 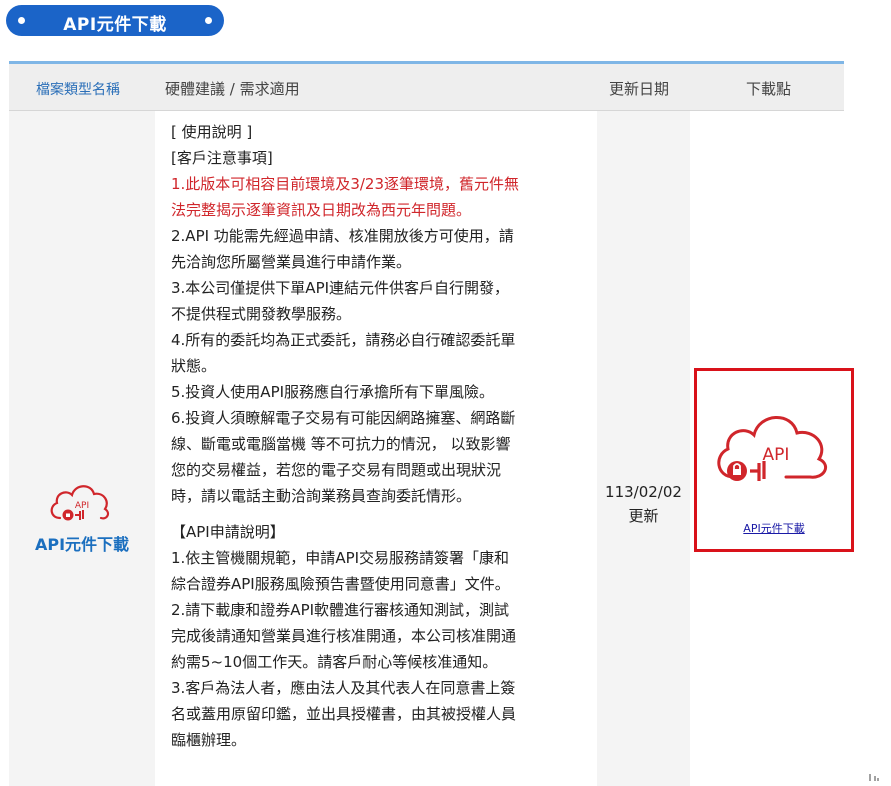 What do you see at coordinates (78, 90) in the screenshot?
I see `header-file-type: 檔案類型名稱` at bounding box center [78, 90].